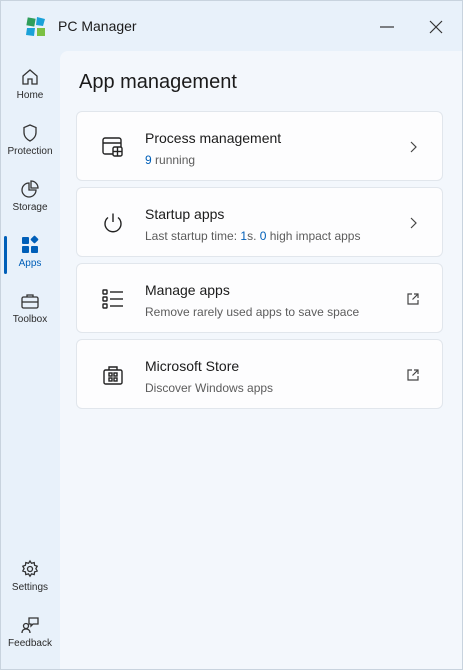  Describe the element at coordinates (112, 299) in the screenshot. I see `list-icon` at that location.